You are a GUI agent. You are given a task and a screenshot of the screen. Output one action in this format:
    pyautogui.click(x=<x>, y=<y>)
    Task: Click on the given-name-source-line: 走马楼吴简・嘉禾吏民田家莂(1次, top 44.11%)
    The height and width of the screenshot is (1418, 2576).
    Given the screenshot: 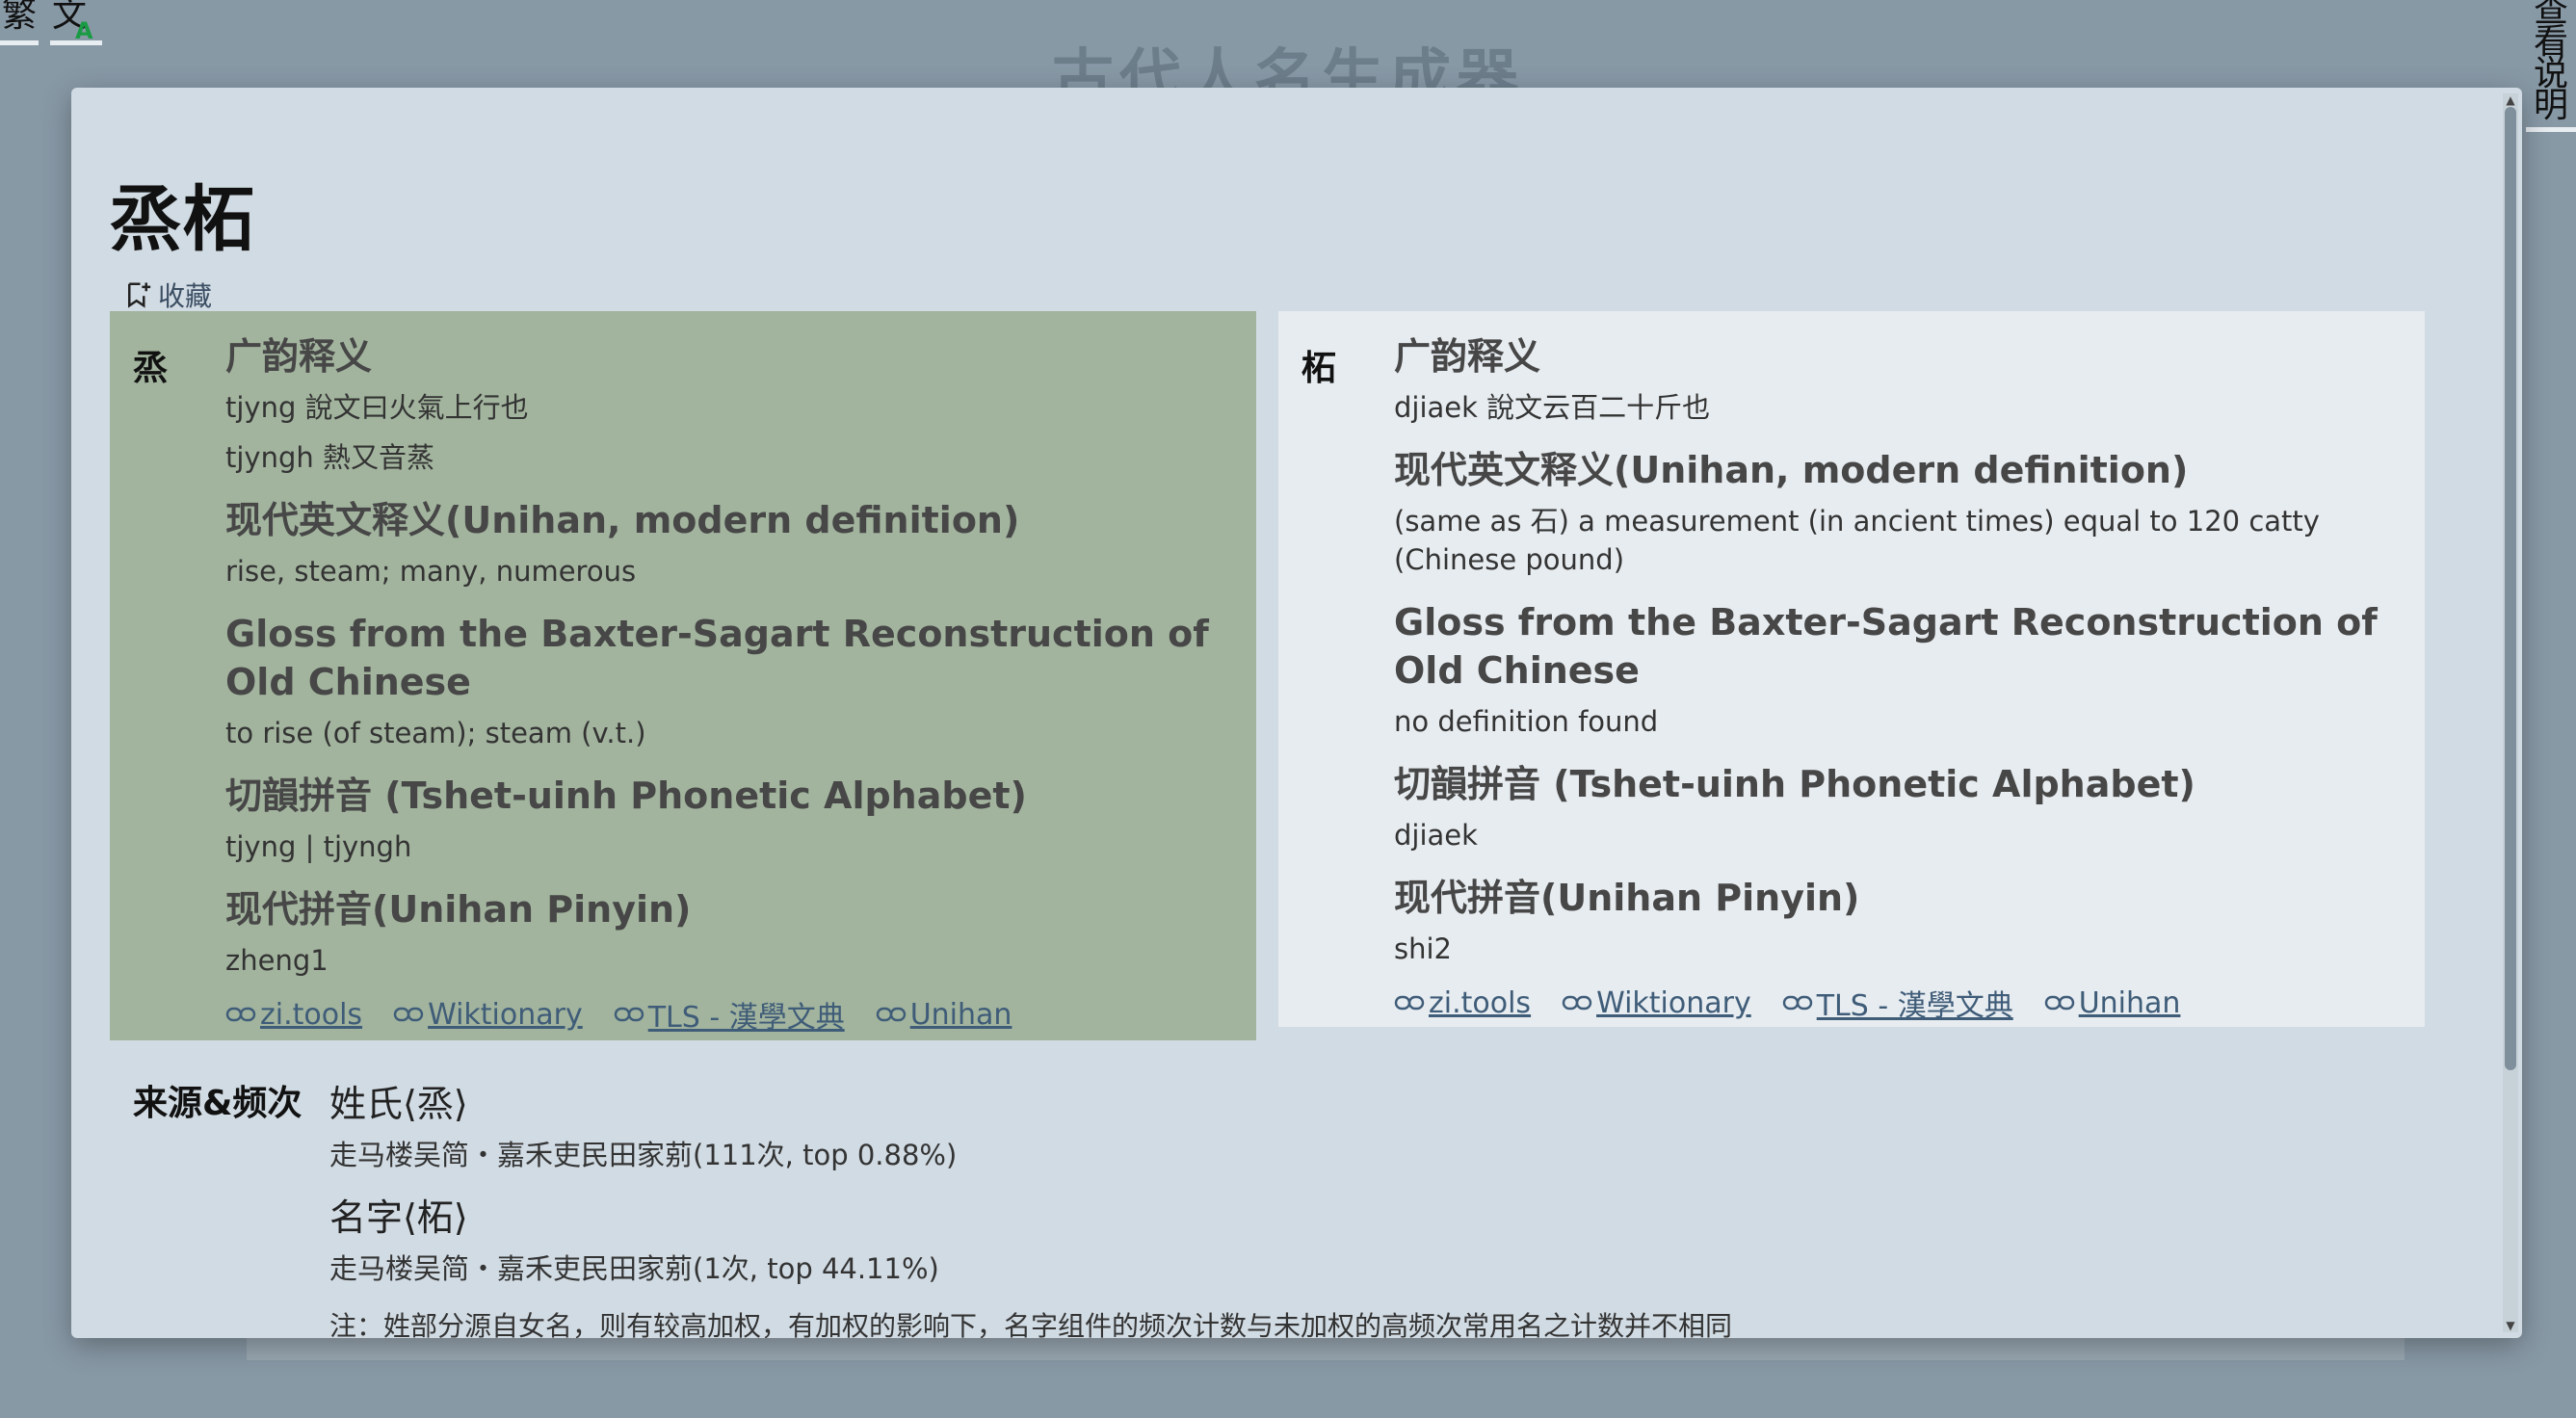 What is the action you would take?
    pyautogui.click(x=634, y=1268)
    